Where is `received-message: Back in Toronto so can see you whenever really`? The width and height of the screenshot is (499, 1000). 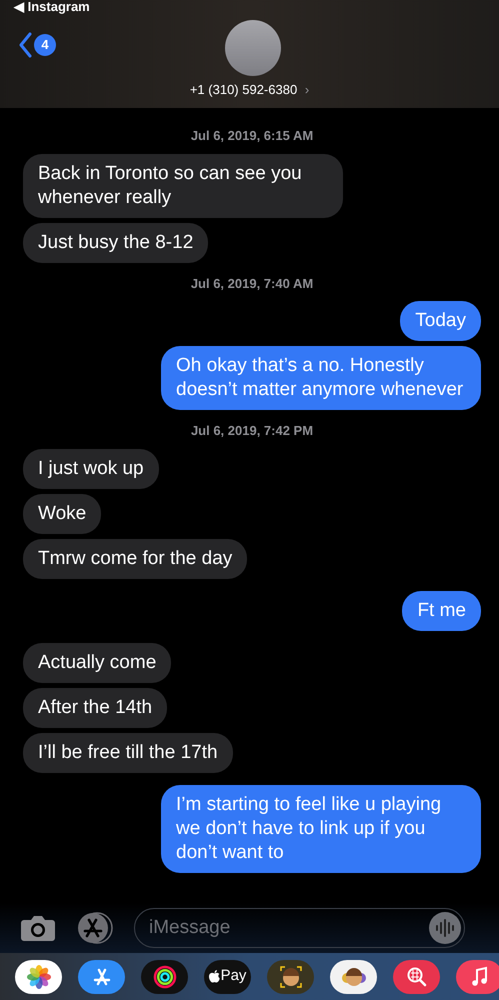 received-message: Back in Toronto so can see you whenever really is located at coordinates (183, 186).